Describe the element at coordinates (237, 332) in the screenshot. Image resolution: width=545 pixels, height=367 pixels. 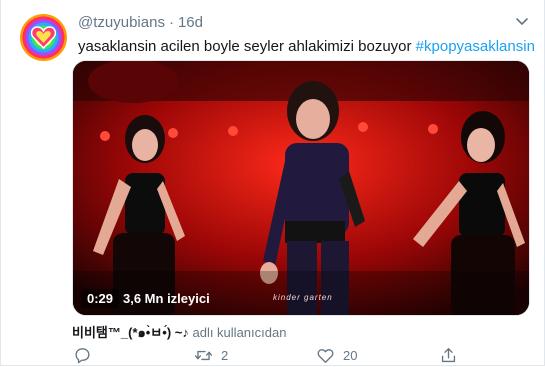
I see `attribution-label: adlı kullanıcıdan` at that location.